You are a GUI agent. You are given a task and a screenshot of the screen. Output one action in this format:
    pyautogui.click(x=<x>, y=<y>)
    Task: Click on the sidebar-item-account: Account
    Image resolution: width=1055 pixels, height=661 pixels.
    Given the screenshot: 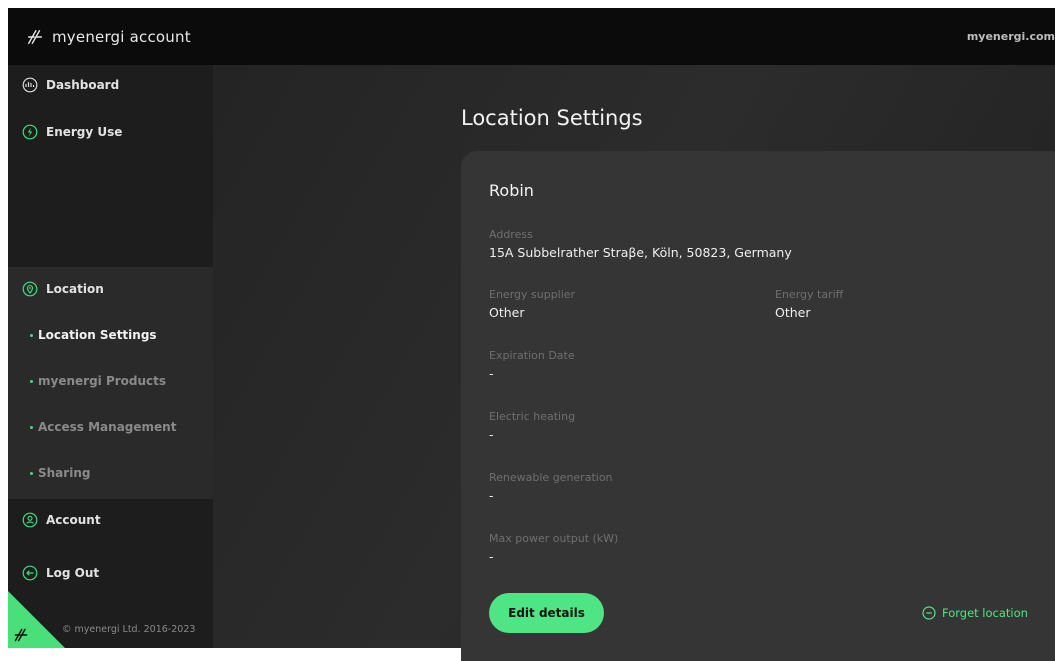 What is the action you would take?
    pyautogui.click(x=110, y=520)
    